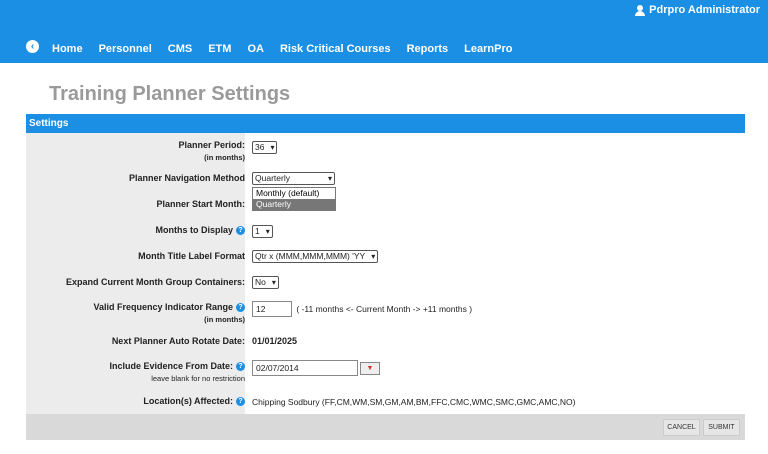  I want to click on back-arrow-icon: ‹, so click(32, 46).